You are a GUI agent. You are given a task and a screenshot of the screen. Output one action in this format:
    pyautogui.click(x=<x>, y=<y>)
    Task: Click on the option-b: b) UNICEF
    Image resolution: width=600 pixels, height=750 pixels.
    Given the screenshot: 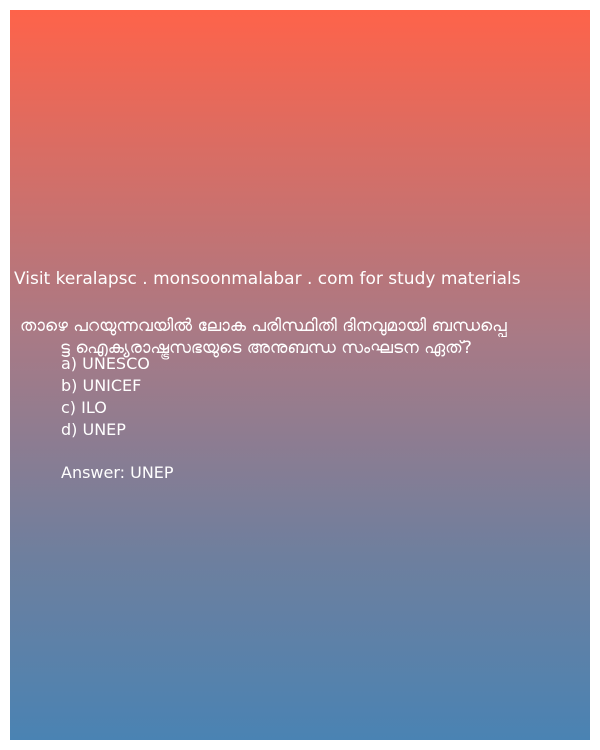 What is the action you would take?
    pyautogui.click(x=101, y=385)
    